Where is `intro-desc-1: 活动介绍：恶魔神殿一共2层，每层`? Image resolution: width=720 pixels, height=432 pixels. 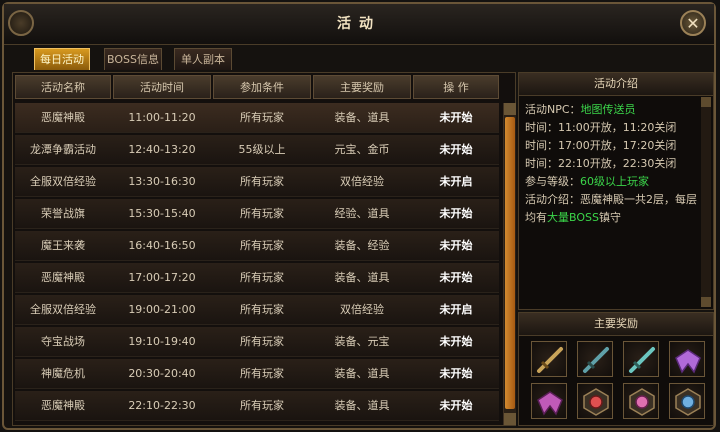 intro-desc-1: 活动介绍：恶魔神殿一共2层，每层 is located at coordinates (611, 199).